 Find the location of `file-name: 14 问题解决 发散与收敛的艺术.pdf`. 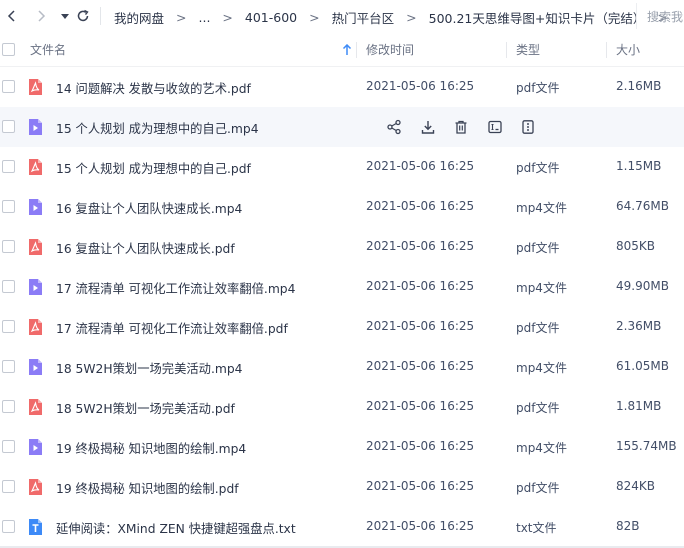

file-name: 14 问题解决 发散与收敛的艺术.pdf is located at coordinates (153, 88).